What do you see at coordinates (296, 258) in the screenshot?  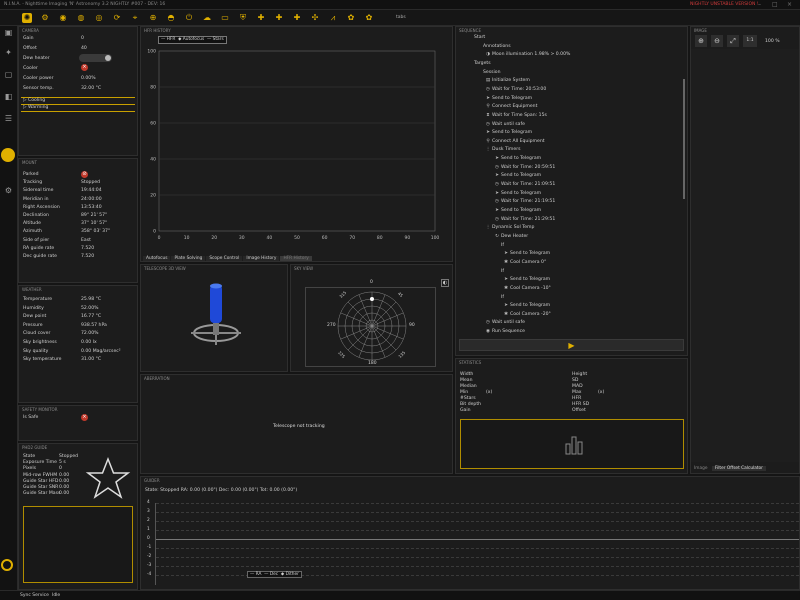 I see `hfr-tab: HFR History` at bounding box center [296, 258].